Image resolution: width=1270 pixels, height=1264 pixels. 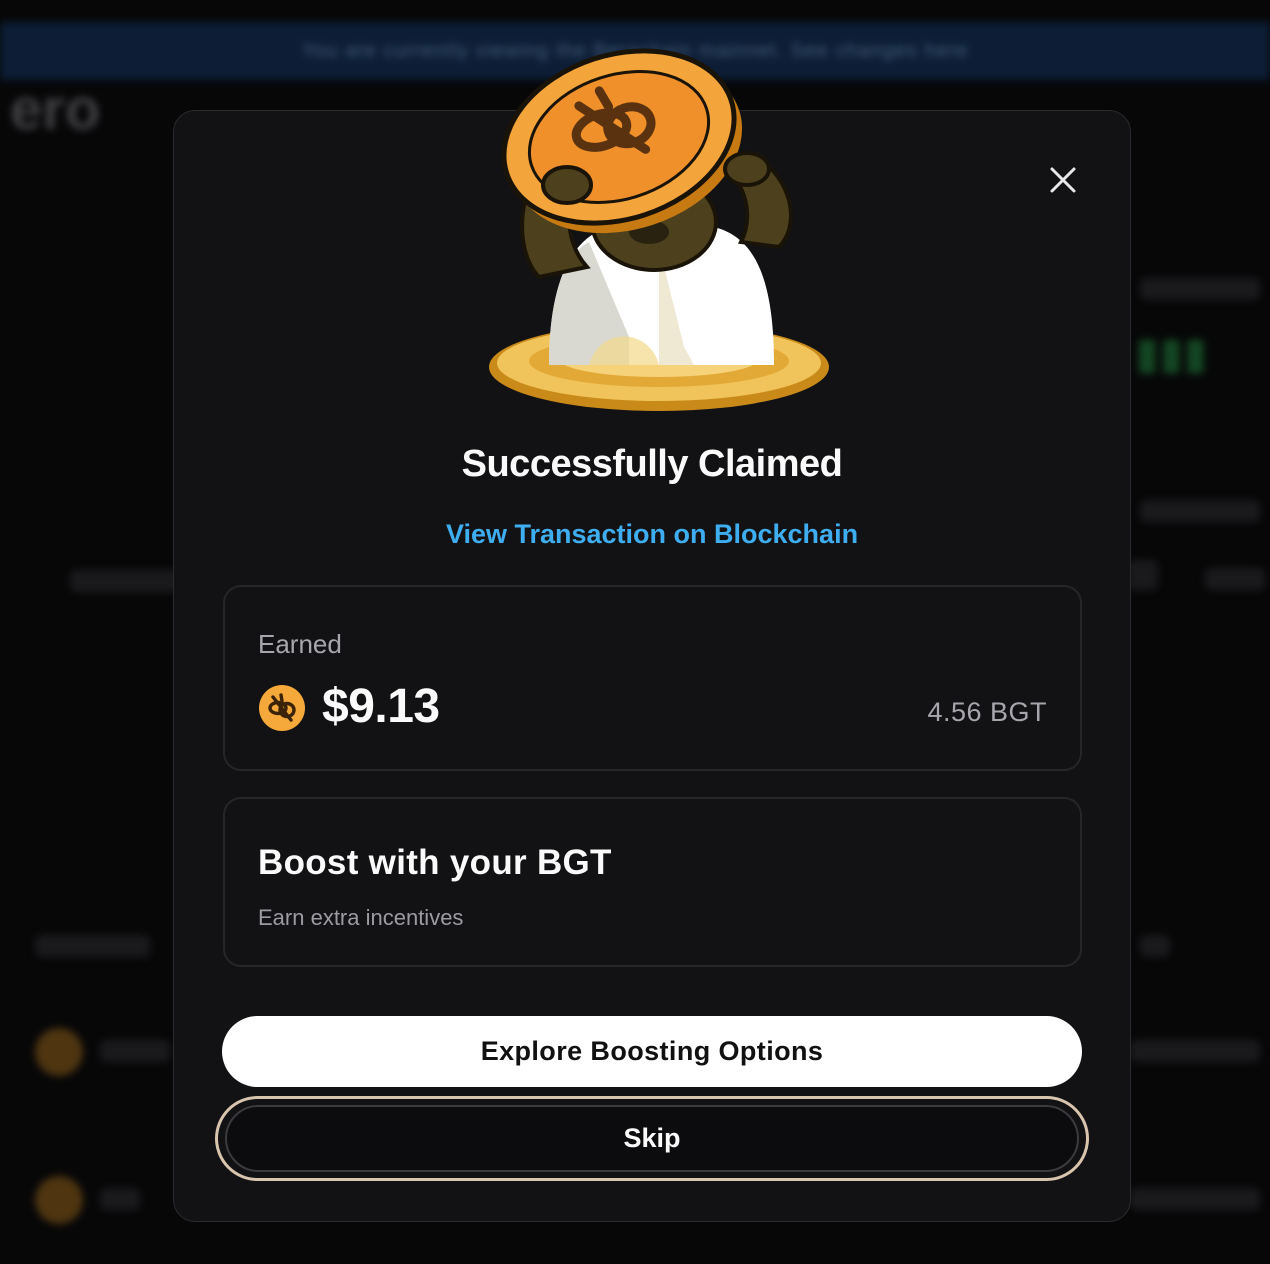 What do you see at coordinates (652, 464) in the screenshot?
I see `modal-title: Successfully Claimed` at bounding box center [652, 464].